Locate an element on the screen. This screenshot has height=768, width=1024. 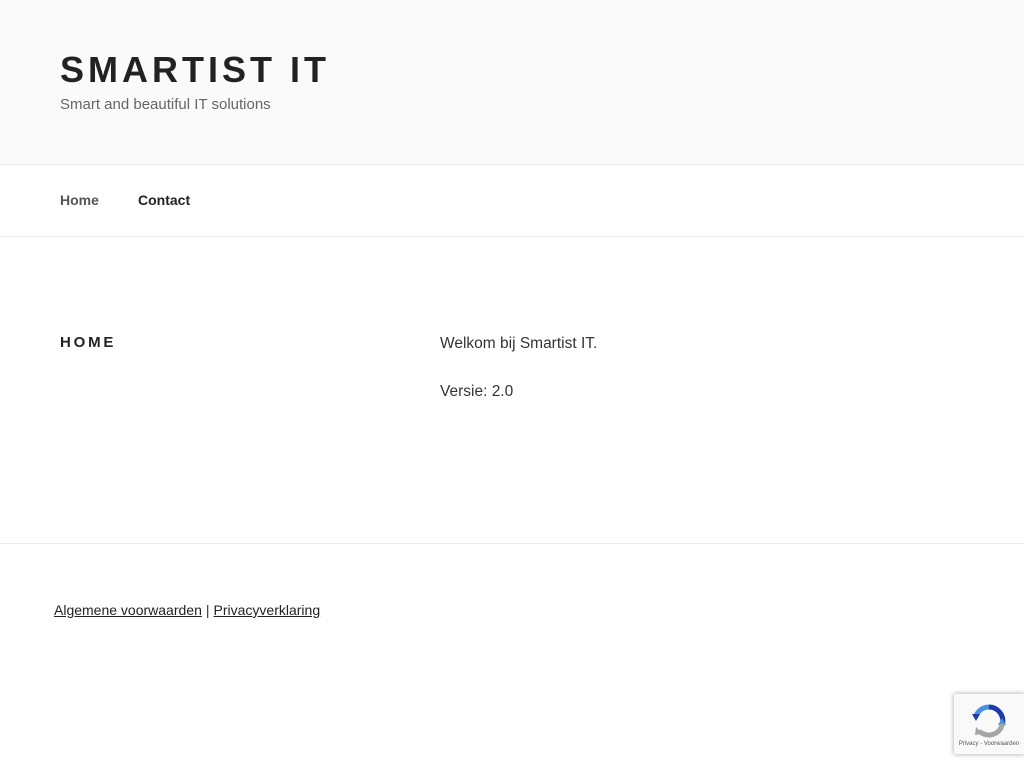
welcome-text: Welkom bij Smartist IT. is located at coordinates (519, 343).